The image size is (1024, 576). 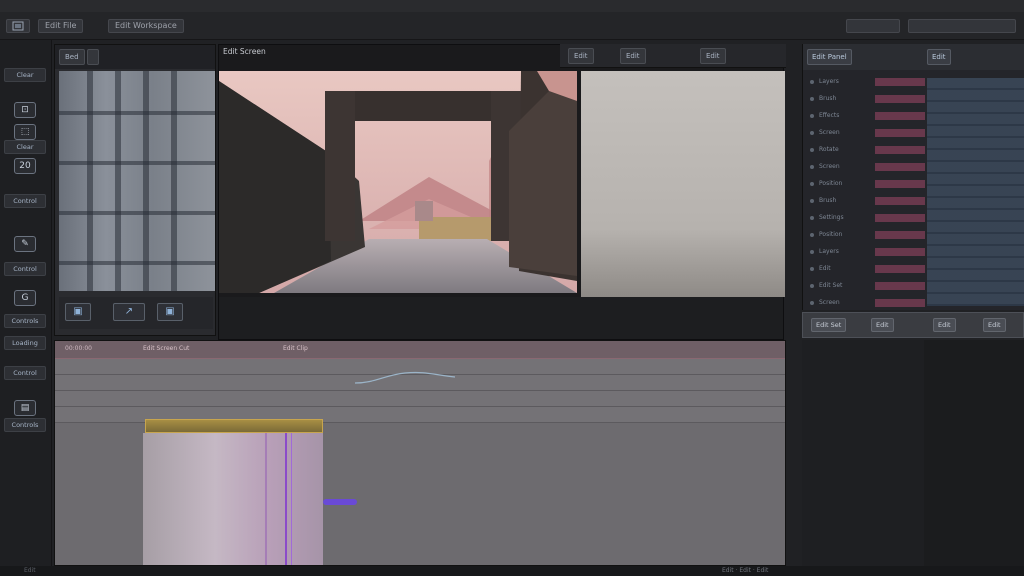 I want to click on source-footer: ▣ ↗ ▣, so click(x=136, y=313).